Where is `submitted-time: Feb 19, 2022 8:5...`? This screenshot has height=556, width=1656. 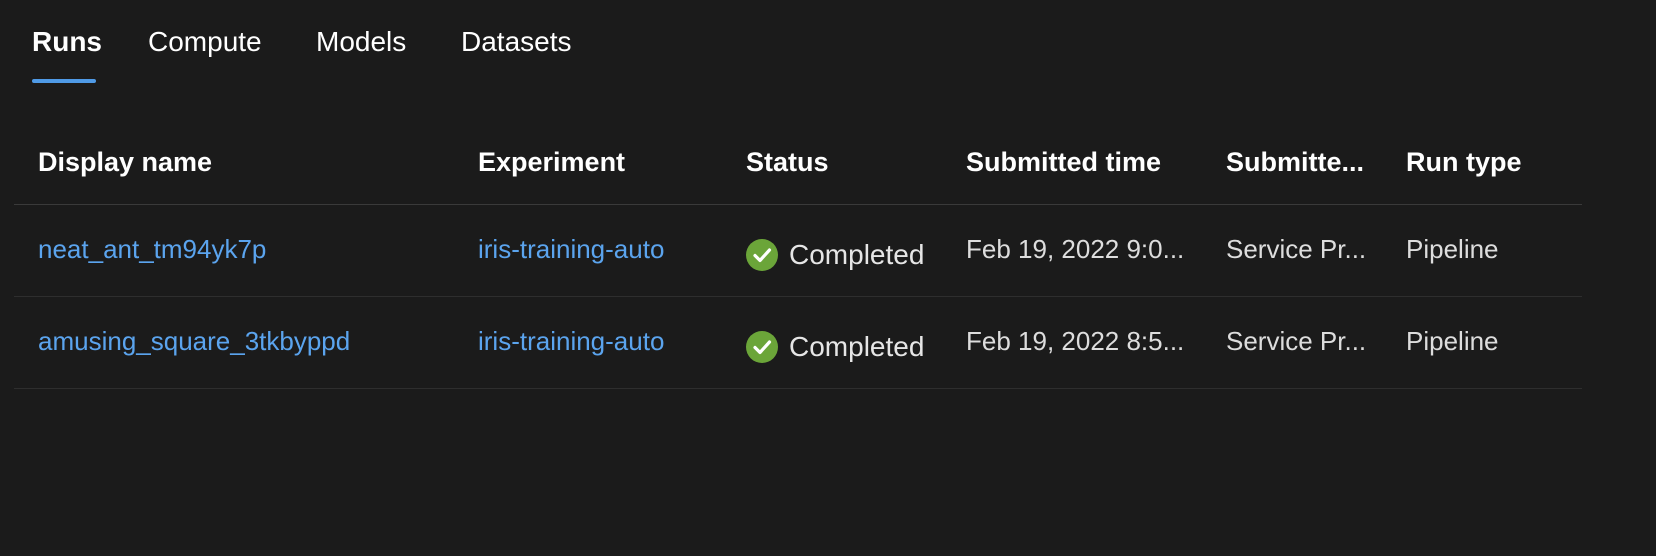 submitted-time: Feb 19, 2022 8:5... is located at coordinates (1075, 341).